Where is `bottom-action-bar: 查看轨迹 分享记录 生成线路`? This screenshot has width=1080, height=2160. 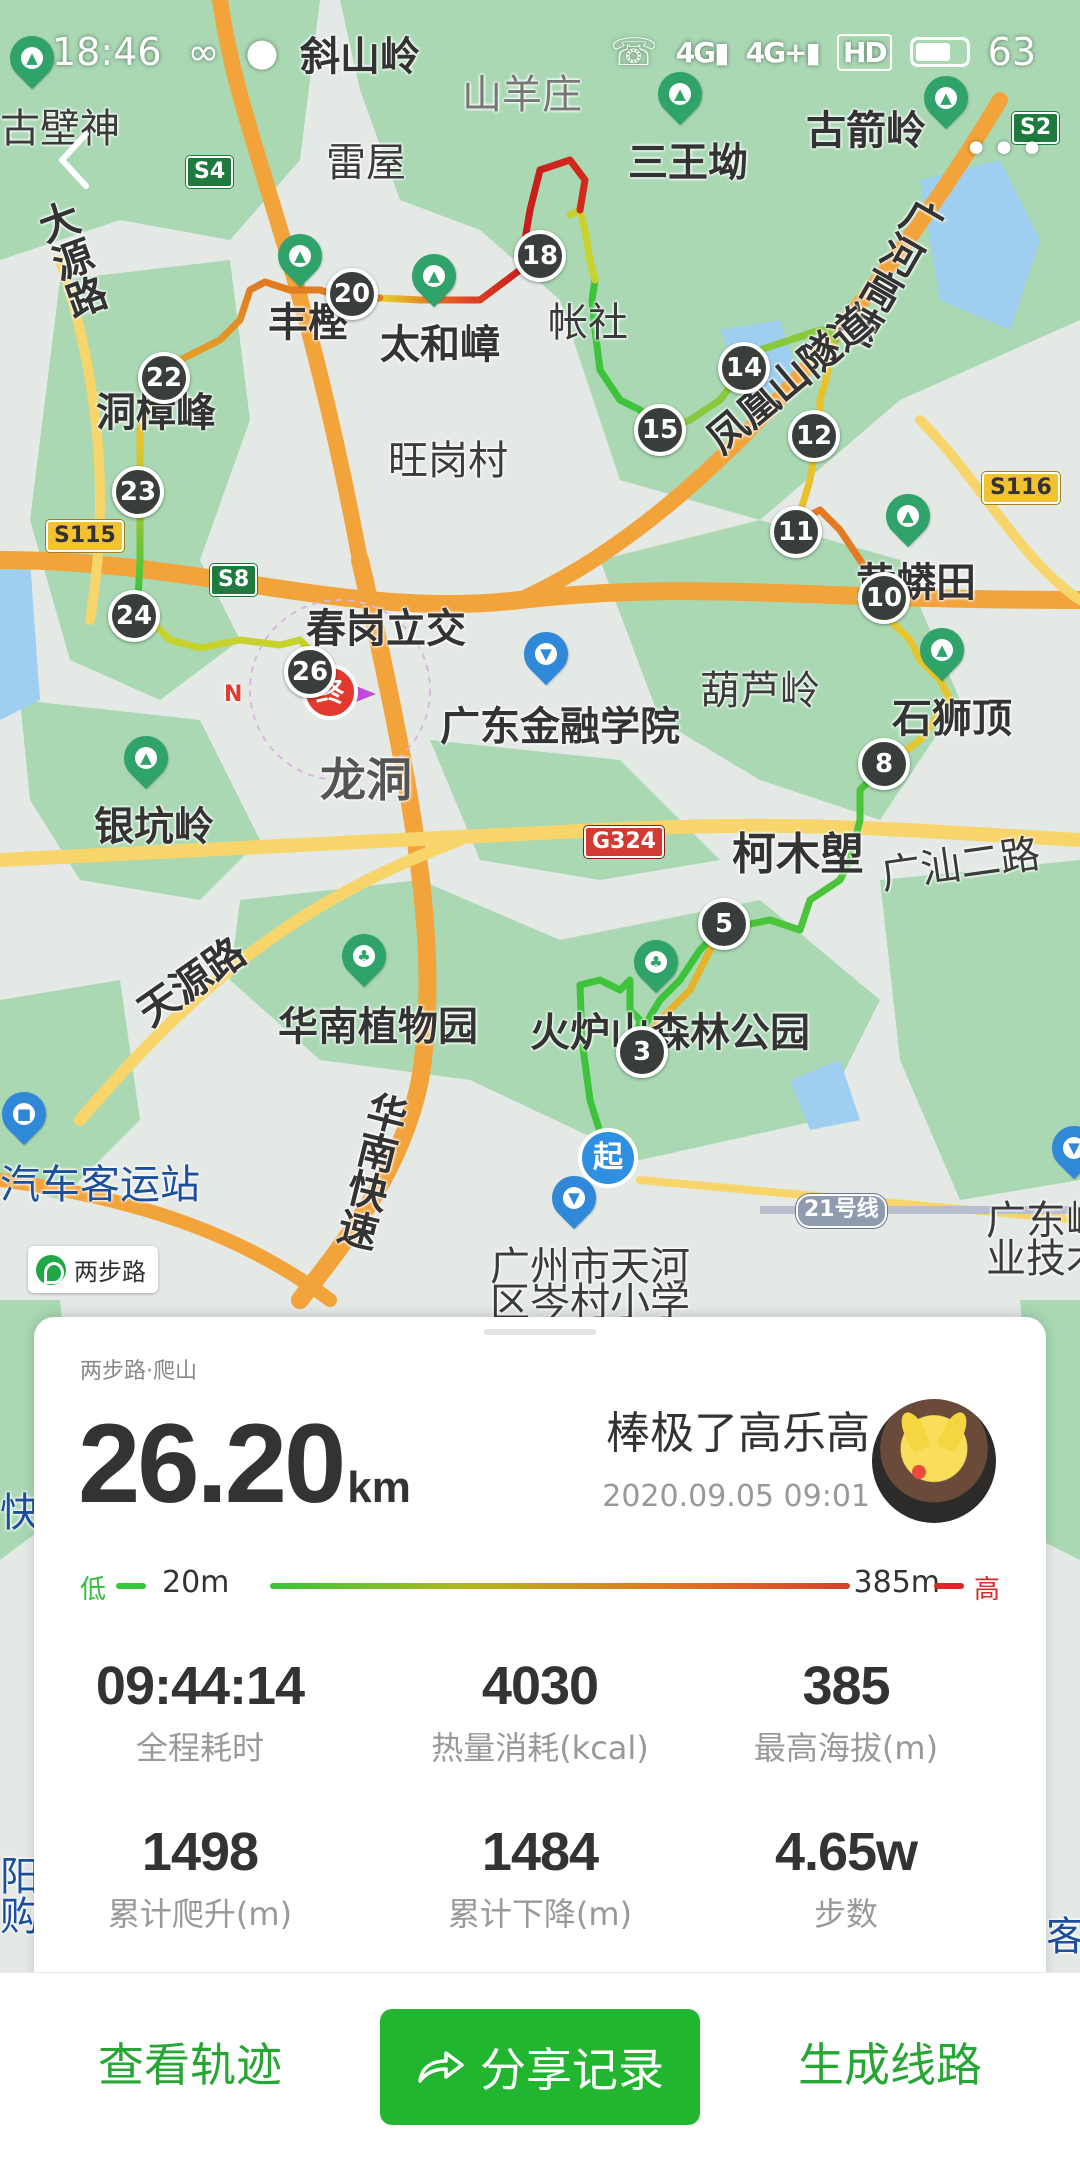
bottom-action-bar: 查看轨迹 分享记录 生成线路 is located at coordinates (540, 2066).